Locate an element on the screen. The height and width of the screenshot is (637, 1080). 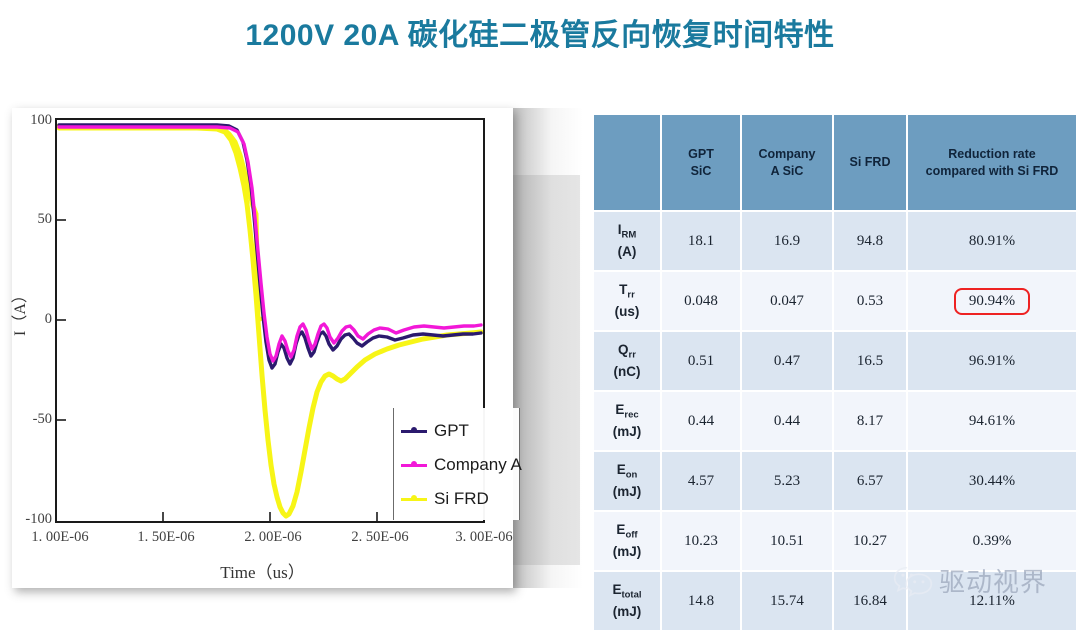
table-row: Trr (us) 0.048 0.047 0.53 90.94% is located at coordinates (835, 301).